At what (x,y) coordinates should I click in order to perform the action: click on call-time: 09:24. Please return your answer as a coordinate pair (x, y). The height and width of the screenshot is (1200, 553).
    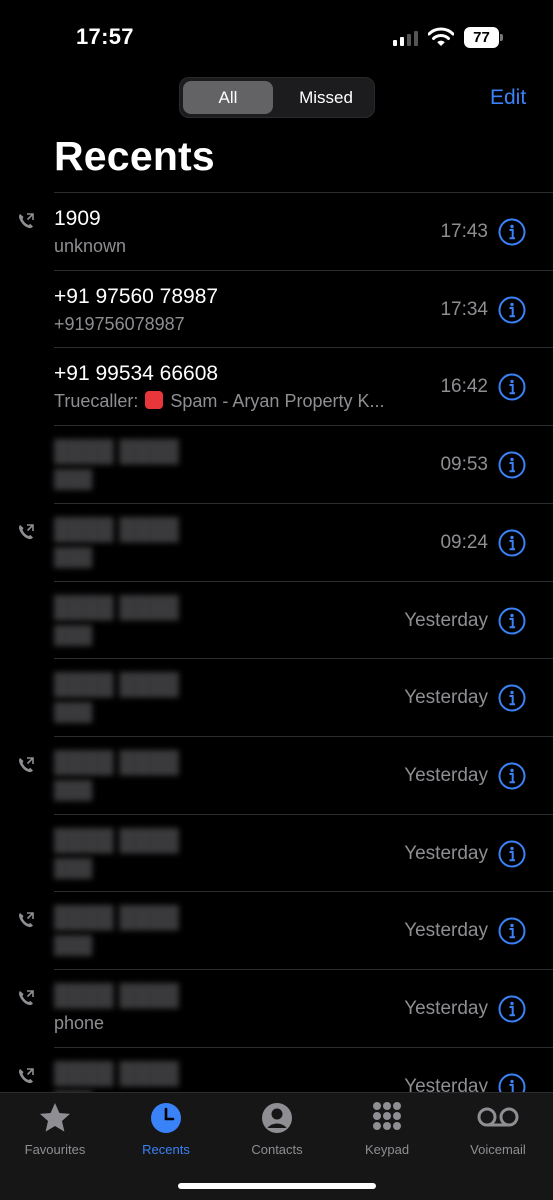
    Looking at the image, I should click on (464, 542).